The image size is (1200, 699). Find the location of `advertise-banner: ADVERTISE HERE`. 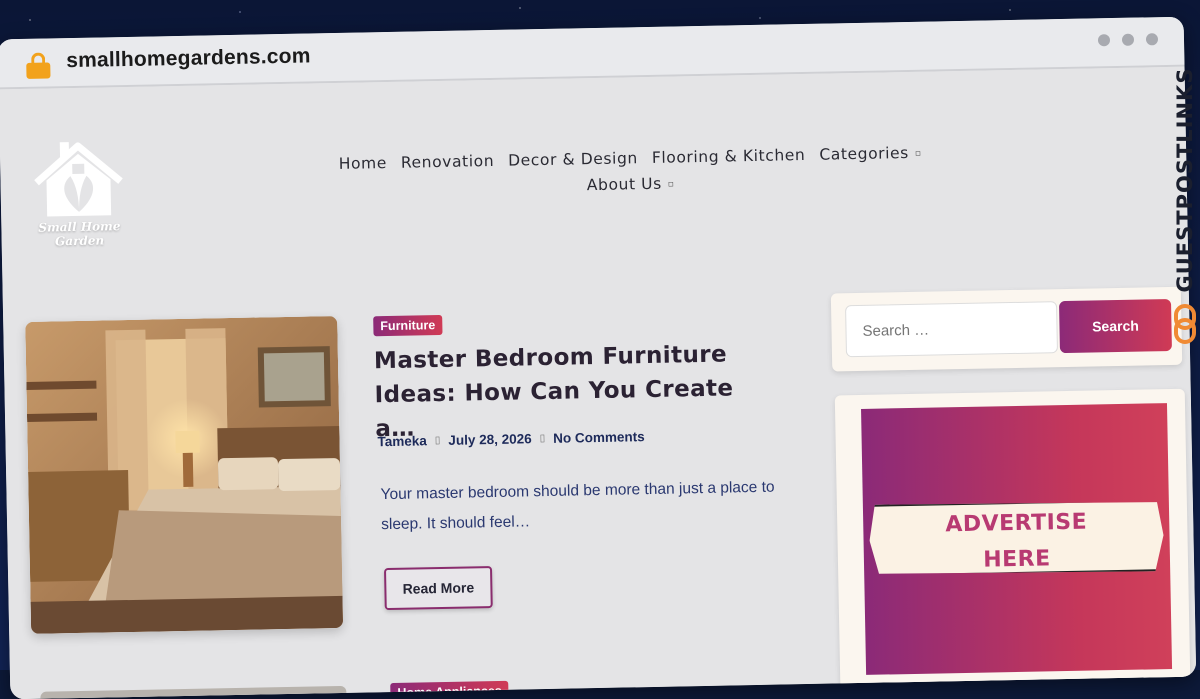

advertise-banner: ADVERTISE HERE is located at coordinates (1017, 539).